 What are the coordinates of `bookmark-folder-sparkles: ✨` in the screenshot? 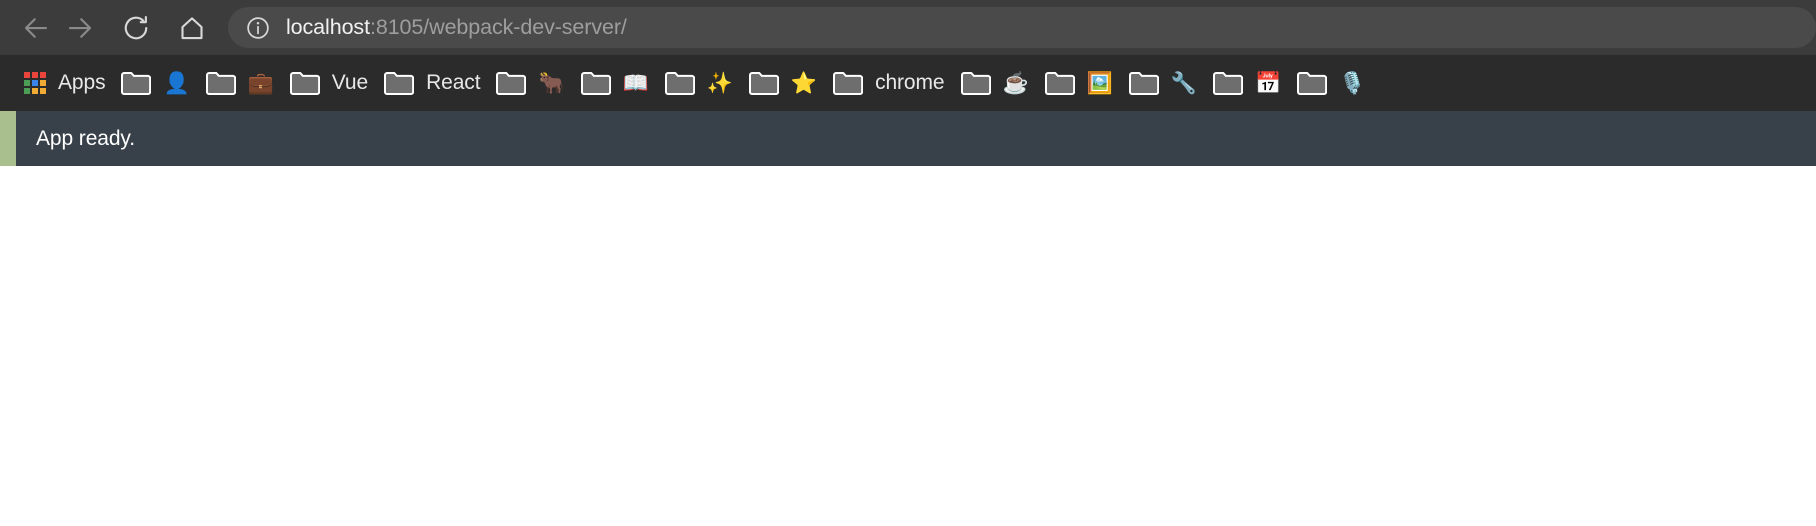 It's located at (699, 83).